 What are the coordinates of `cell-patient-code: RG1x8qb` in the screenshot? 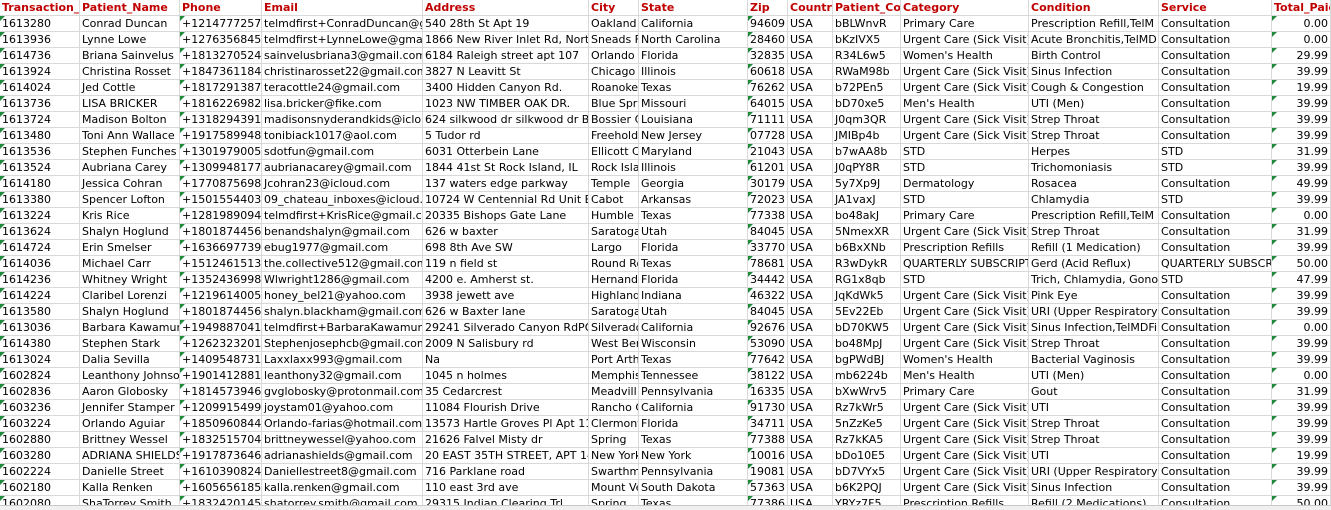 It's located at (867, 280).